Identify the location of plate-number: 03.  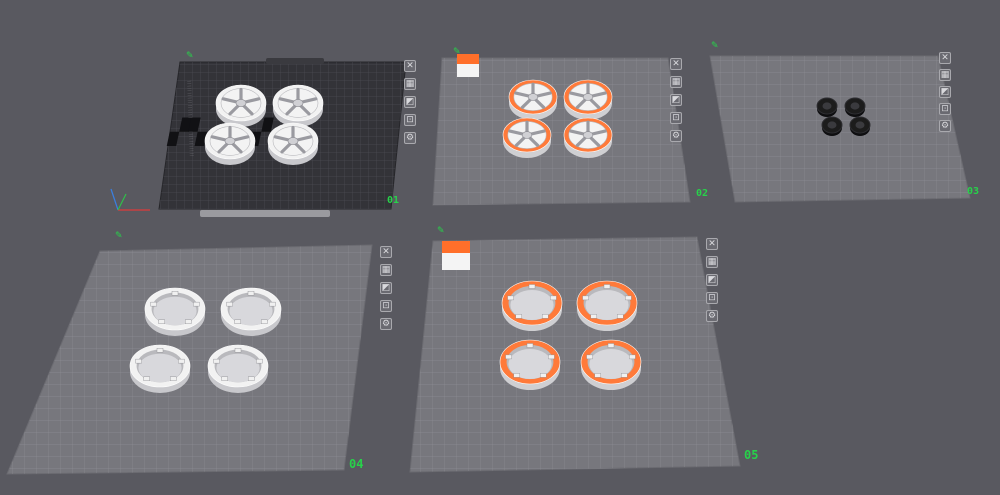
(973, 191).